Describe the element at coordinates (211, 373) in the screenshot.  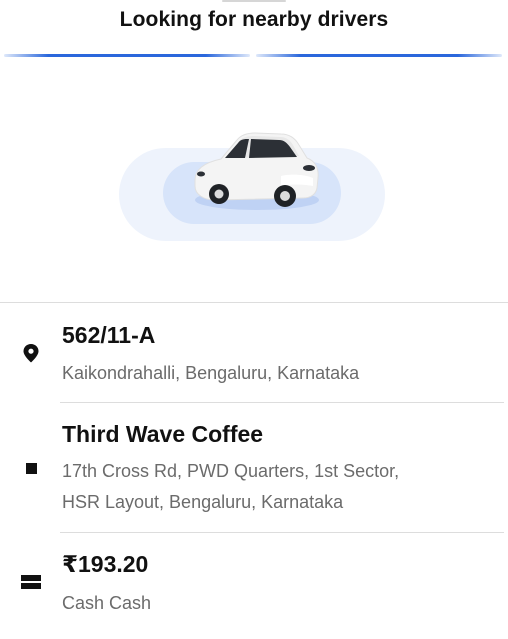
I see `pickup-address: Kaikondrahalli, Bengaluru, Karnataka` at that location.